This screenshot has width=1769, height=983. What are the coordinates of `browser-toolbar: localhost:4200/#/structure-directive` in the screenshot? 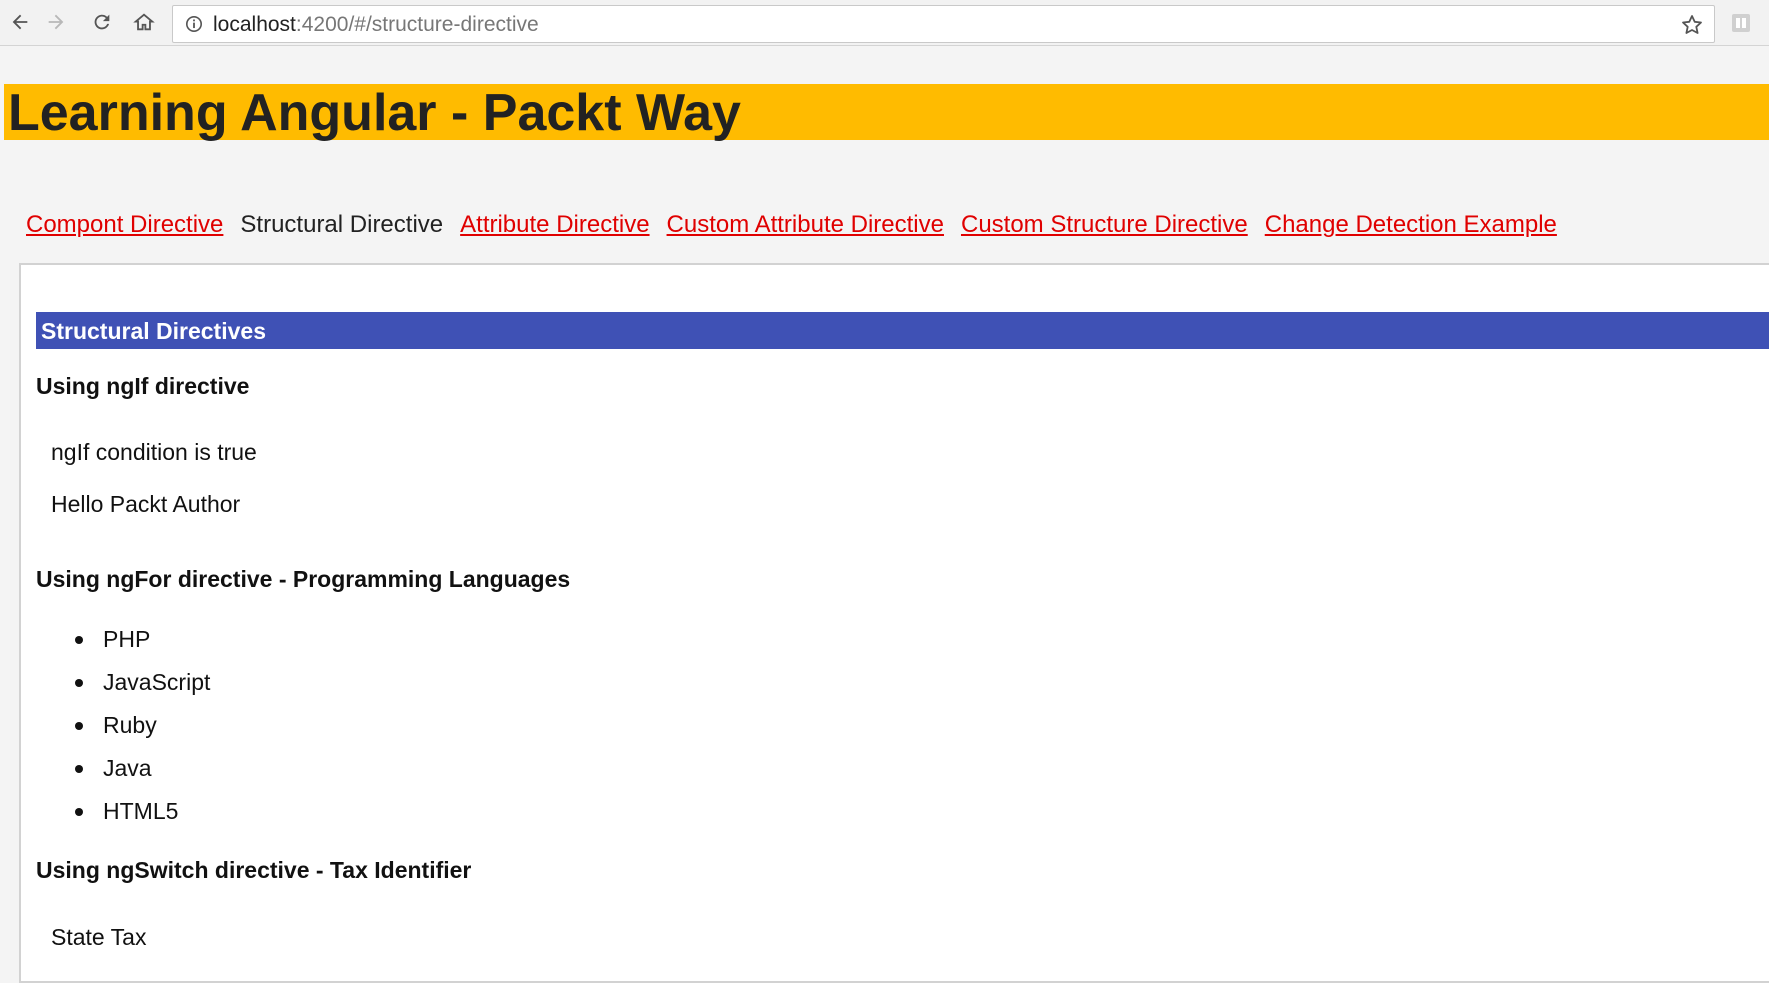 It's located at (884, 23).